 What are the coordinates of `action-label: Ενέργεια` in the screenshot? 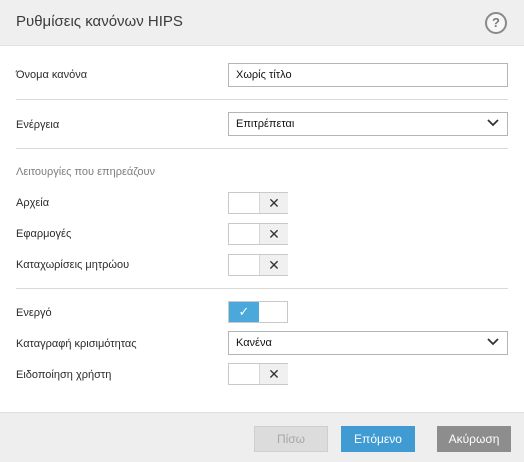 It's located at (38, 125).